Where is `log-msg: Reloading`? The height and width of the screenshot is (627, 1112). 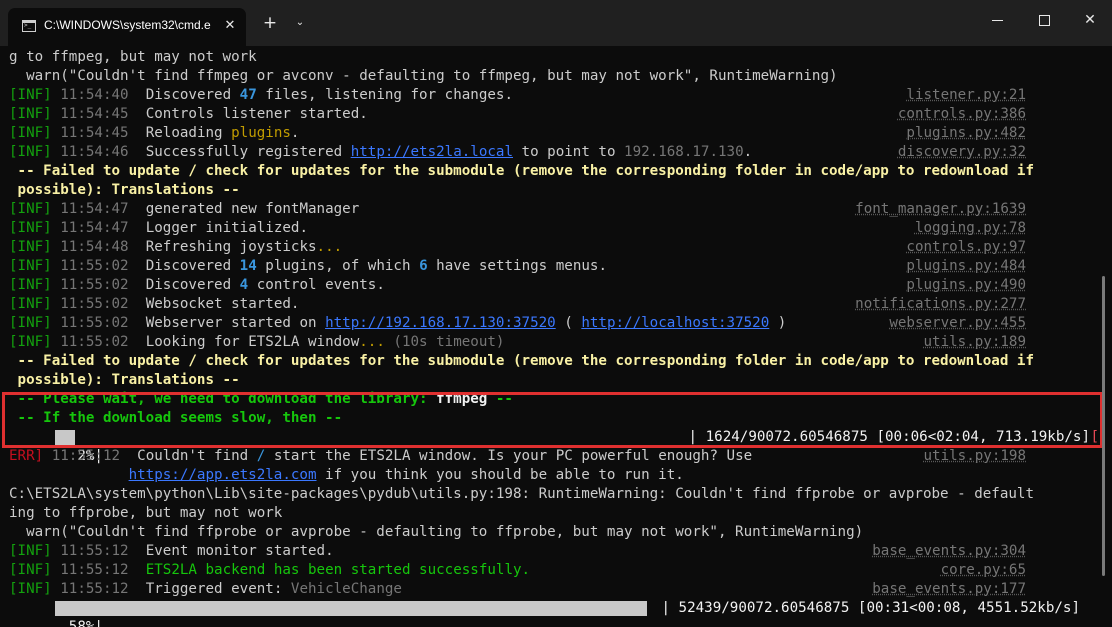 log-msg: Reloading is located at coordinates (188, 133).